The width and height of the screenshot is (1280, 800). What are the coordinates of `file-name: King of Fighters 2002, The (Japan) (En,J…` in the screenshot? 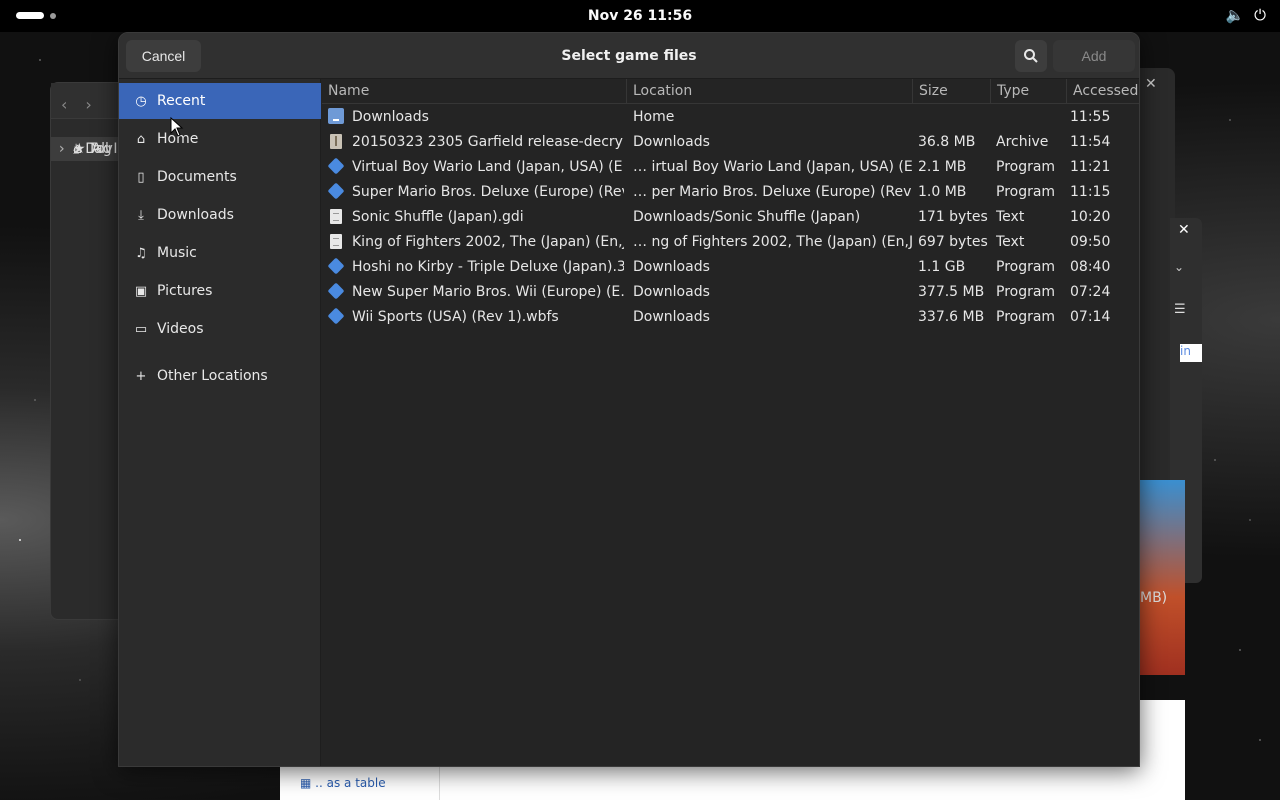 It's located at (488, 242).